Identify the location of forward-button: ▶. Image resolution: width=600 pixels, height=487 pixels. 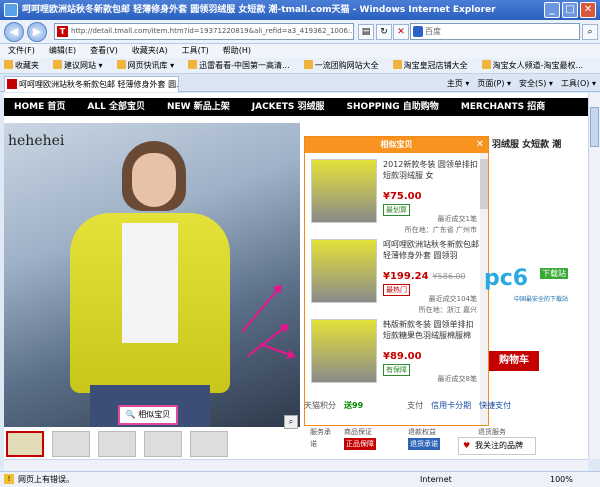
(37, 32).